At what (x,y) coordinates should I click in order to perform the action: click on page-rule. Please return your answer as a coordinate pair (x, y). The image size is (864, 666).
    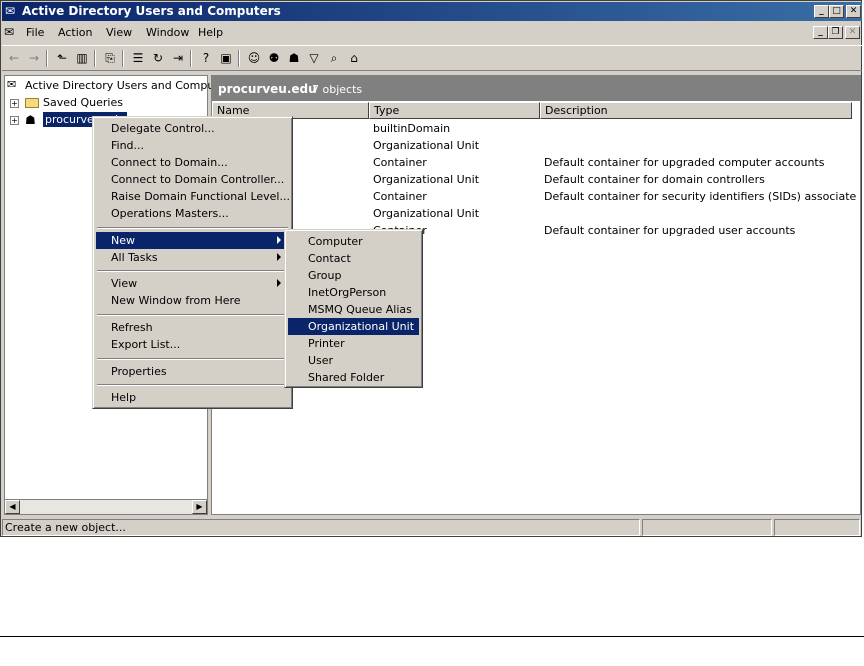
    Looking at the image, I should click on (432, 636).